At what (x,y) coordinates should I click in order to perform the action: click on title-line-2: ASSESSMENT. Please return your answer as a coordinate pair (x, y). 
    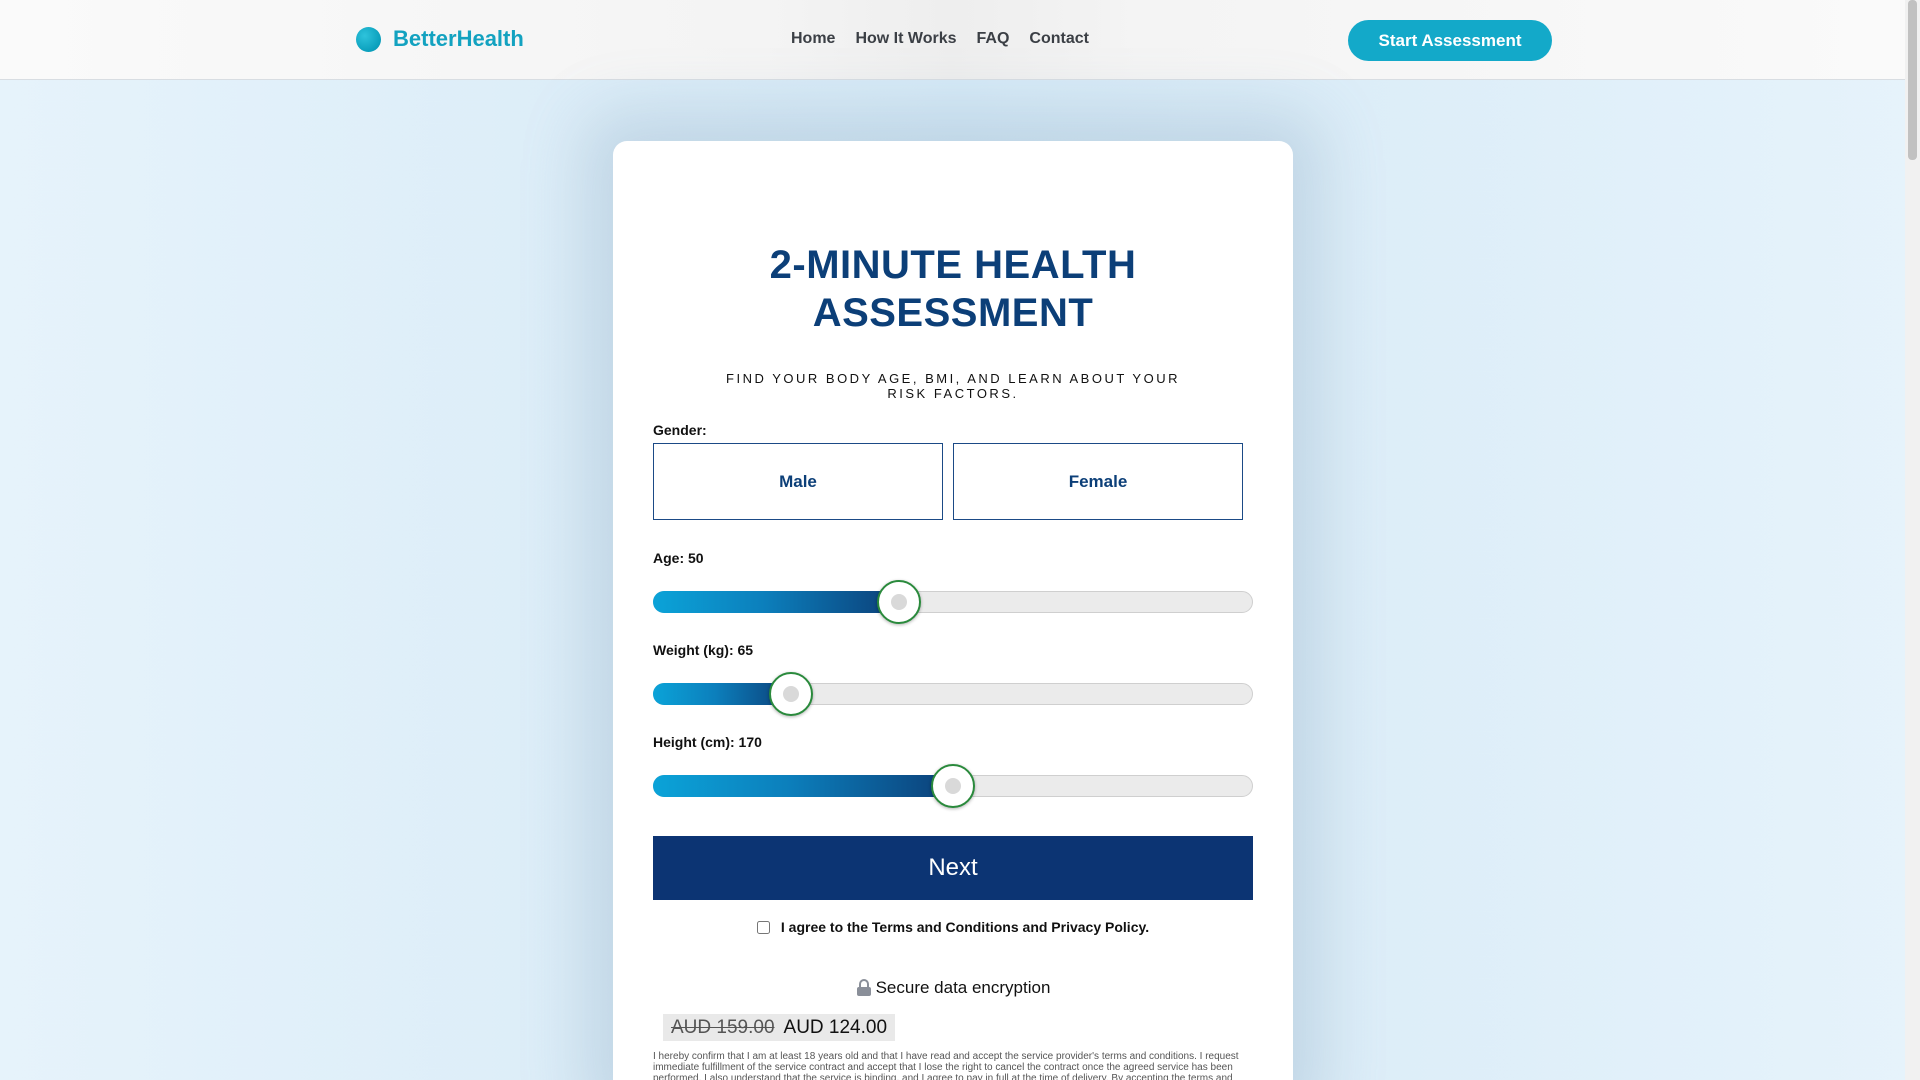
    Looking at the image, I should click on (953, 313).